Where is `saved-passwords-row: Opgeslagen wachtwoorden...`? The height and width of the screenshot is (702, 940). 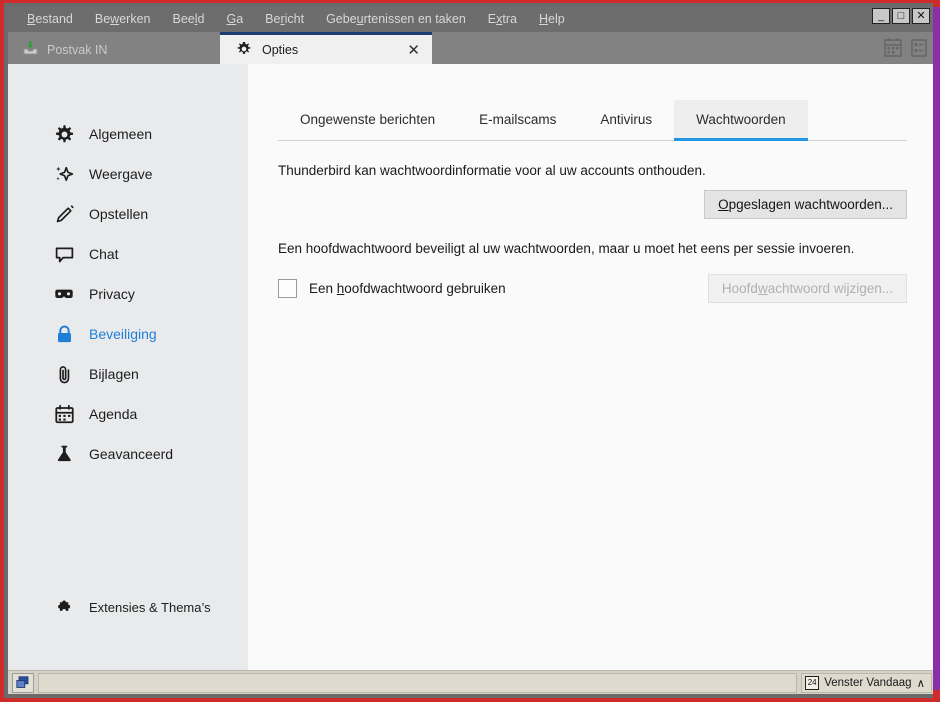
saved-passwords-row: Opgeslagen wachtwoorden... is located at coordinates (592, 204).